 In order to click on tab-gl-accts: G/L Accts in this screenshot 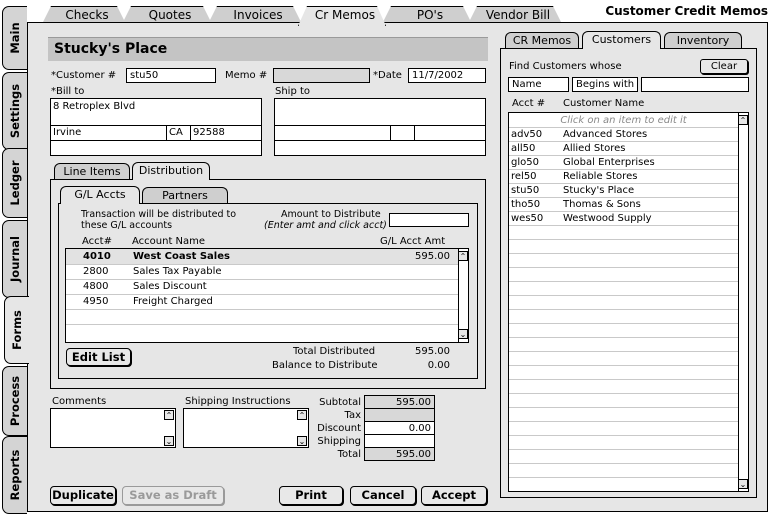, I will do `click(100, 195)`.